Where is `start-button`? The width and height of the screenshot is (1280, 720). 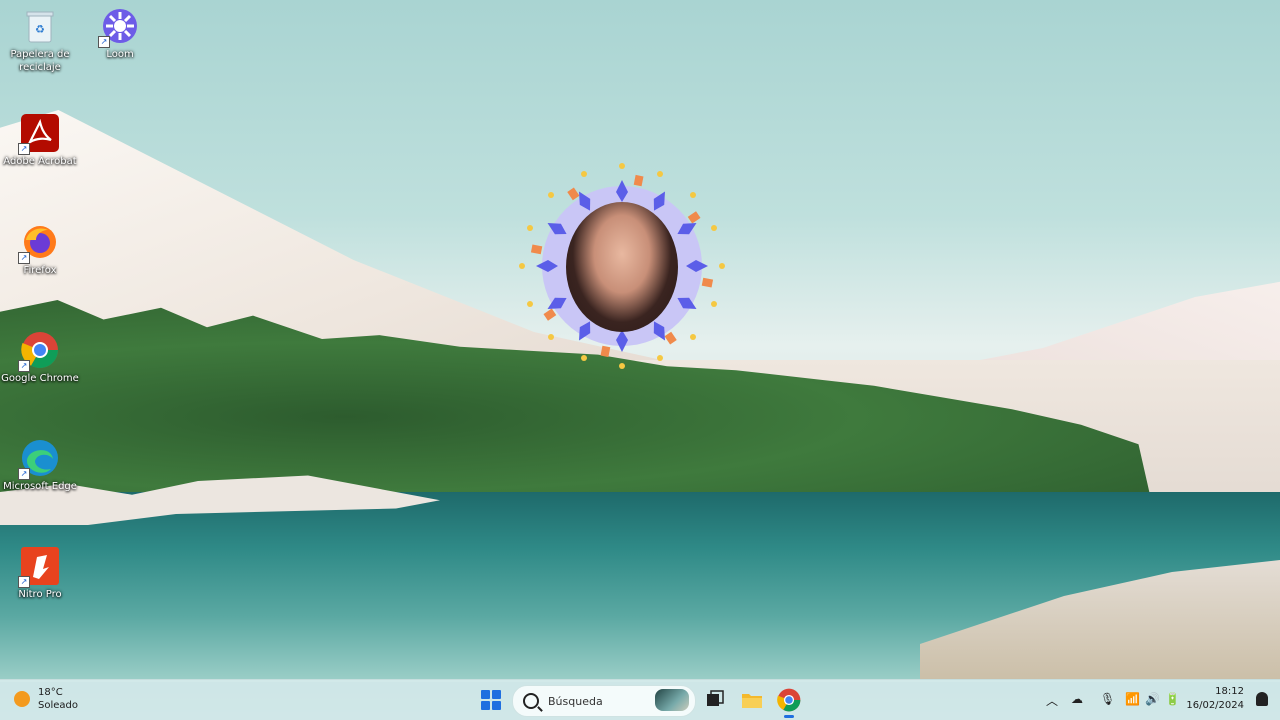 start-button is located at coordinates (491, 700).